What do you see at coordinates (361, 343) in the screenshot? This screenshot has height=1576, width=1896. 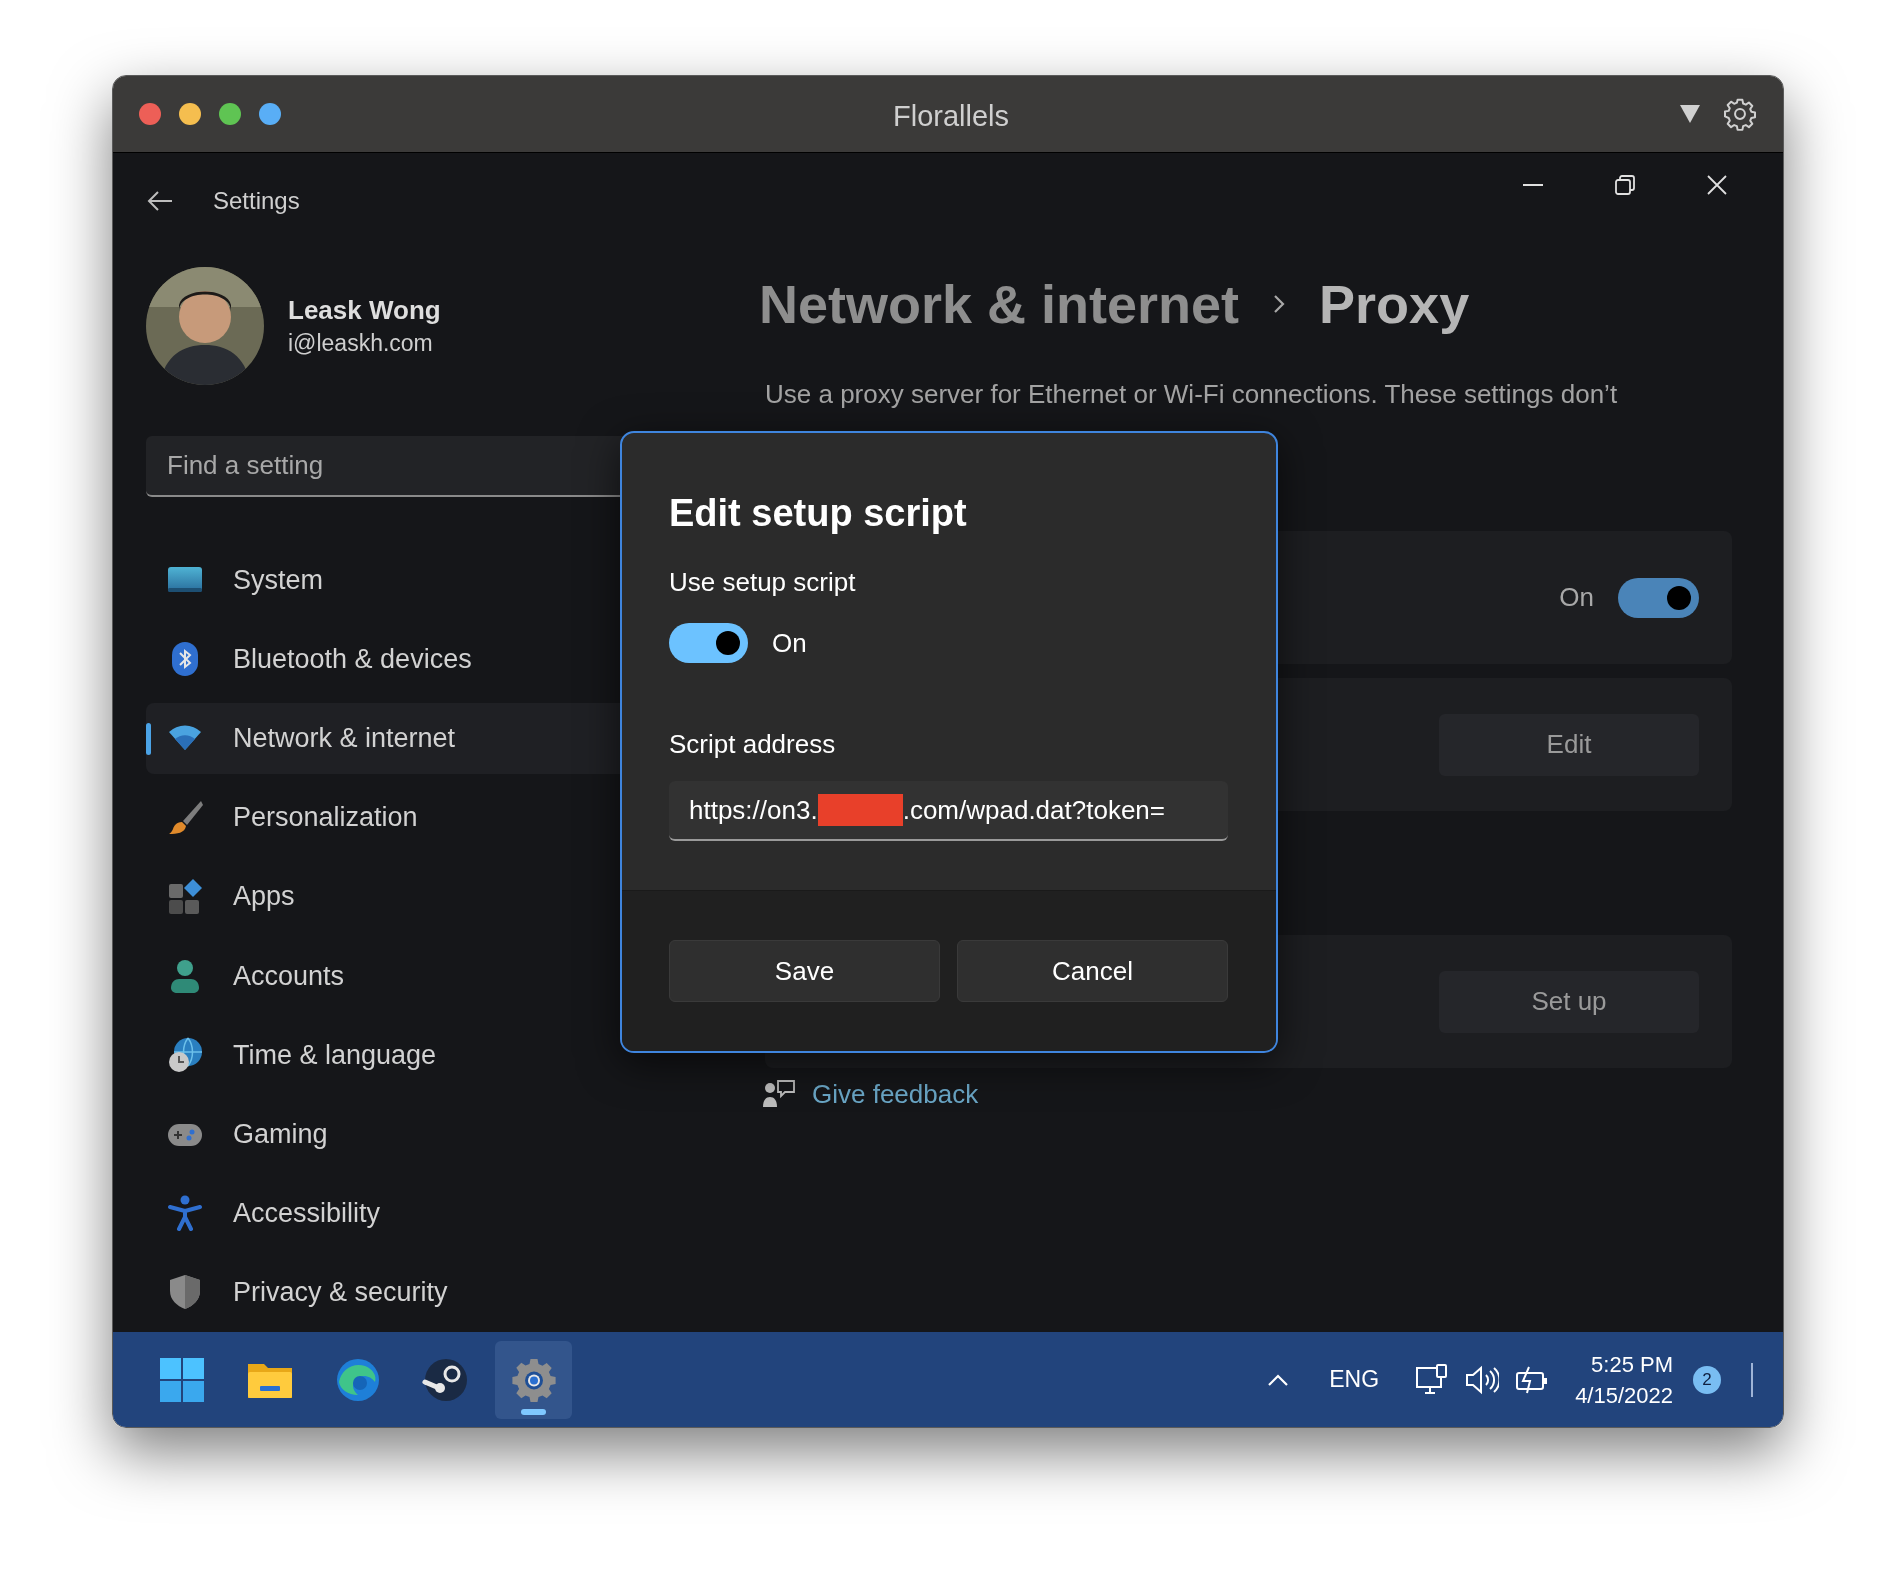 I see `user-email: i@leaskh.com` at bounding box center [361, 343].